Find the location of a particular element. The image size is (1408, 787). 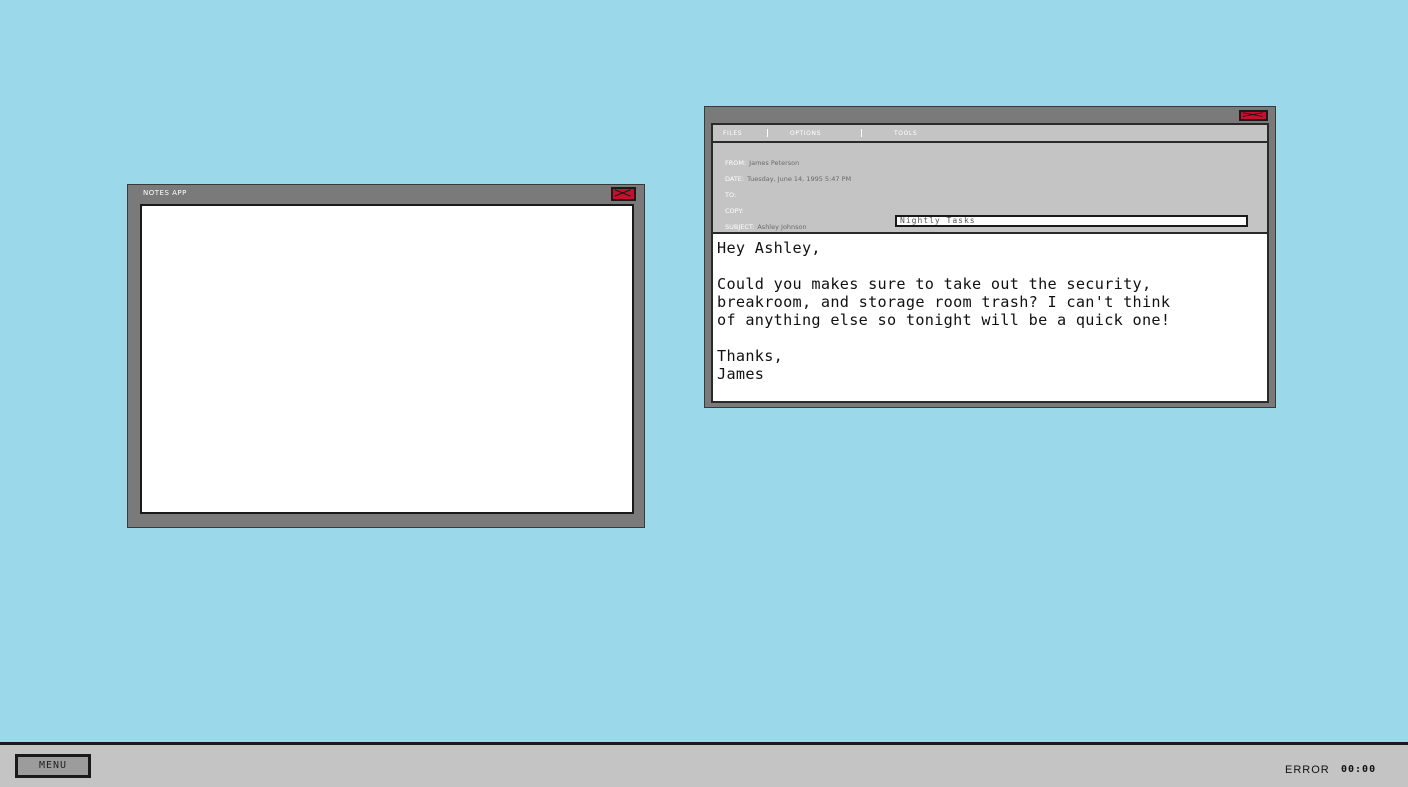

menu-files: FILES is located at coordinates (732, 133).